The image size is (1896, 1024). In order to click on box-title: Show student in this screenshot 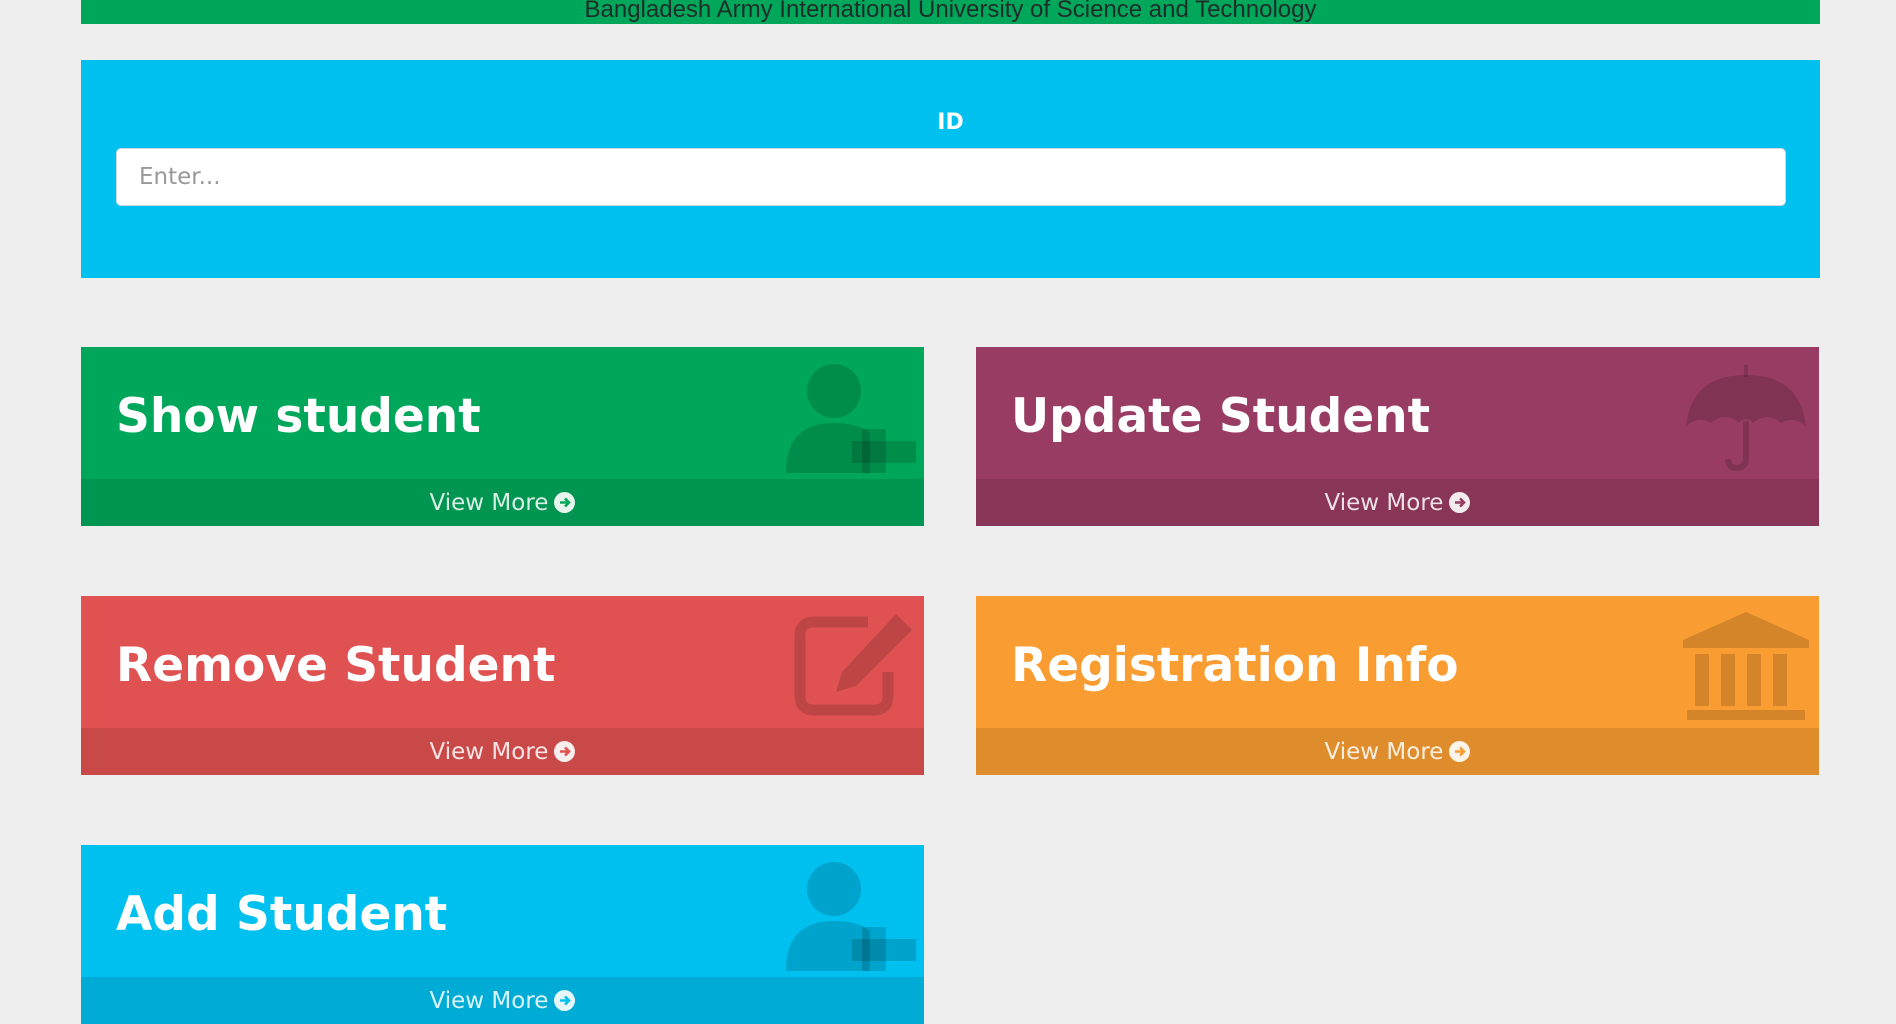, I will do `click(298, 416)`.